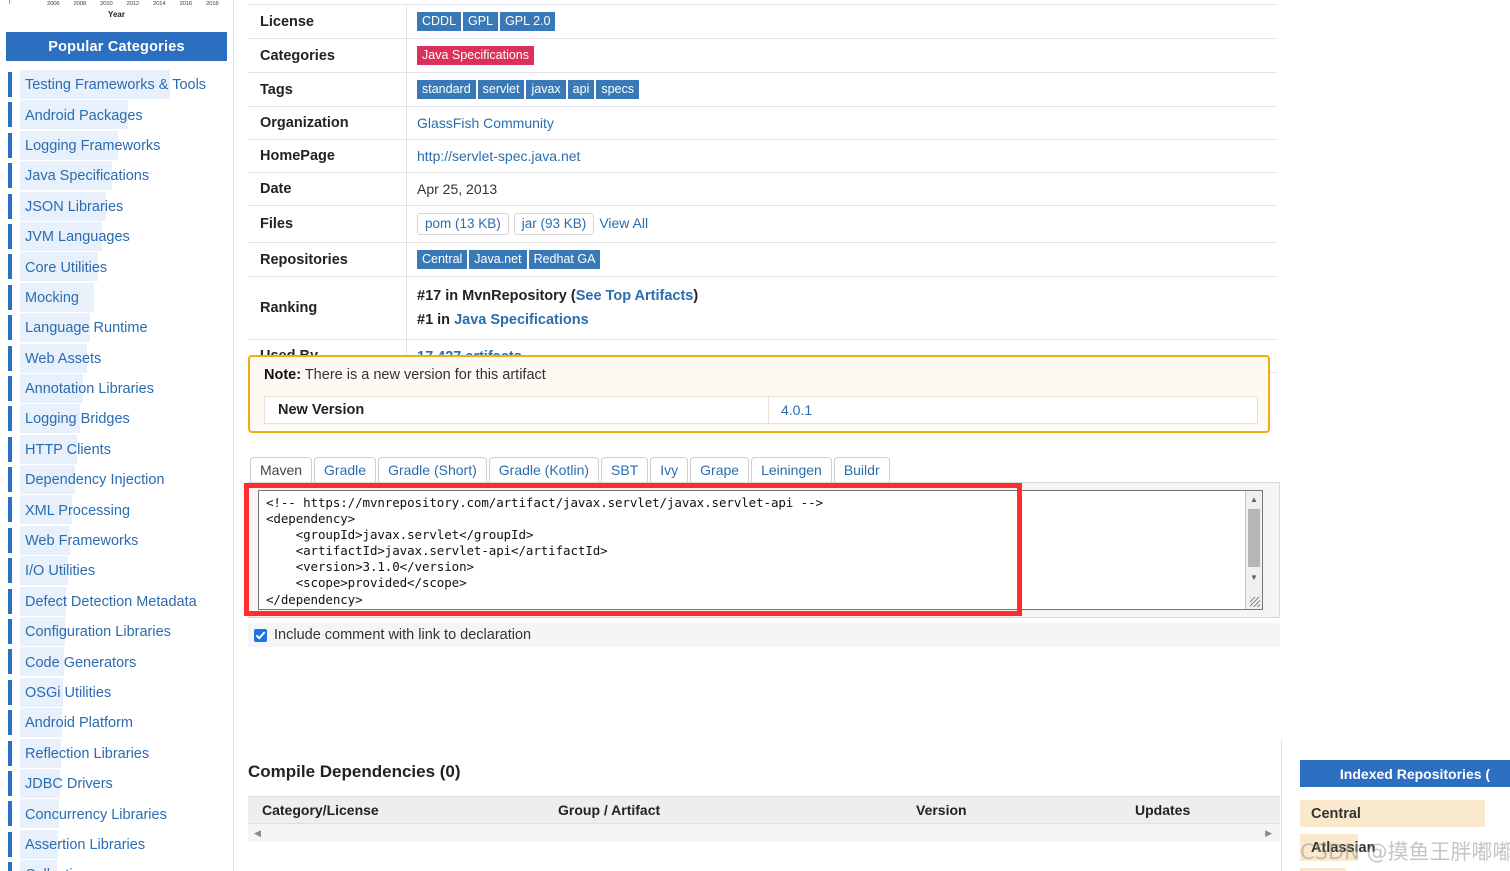  I want to click on include-comment-checkbox, so click(260, 635).